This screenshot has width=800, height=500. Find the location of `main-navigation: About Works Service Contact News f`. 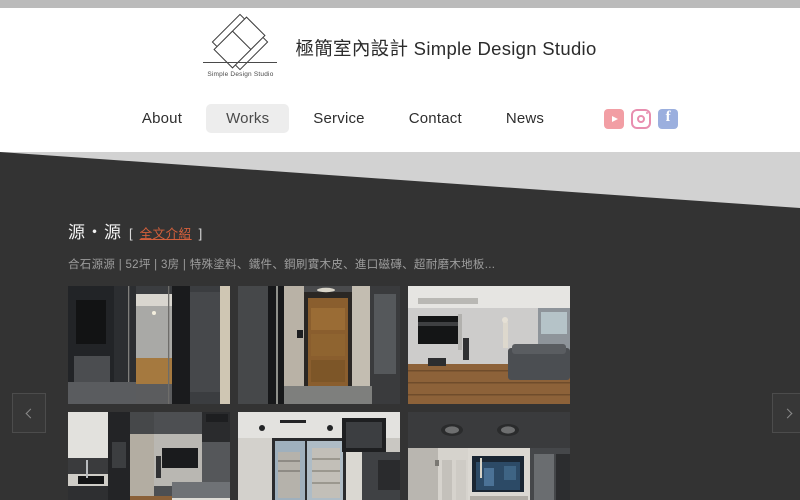

main-navigation: About Works Service Contact News f is located at coordinates (400, 118).